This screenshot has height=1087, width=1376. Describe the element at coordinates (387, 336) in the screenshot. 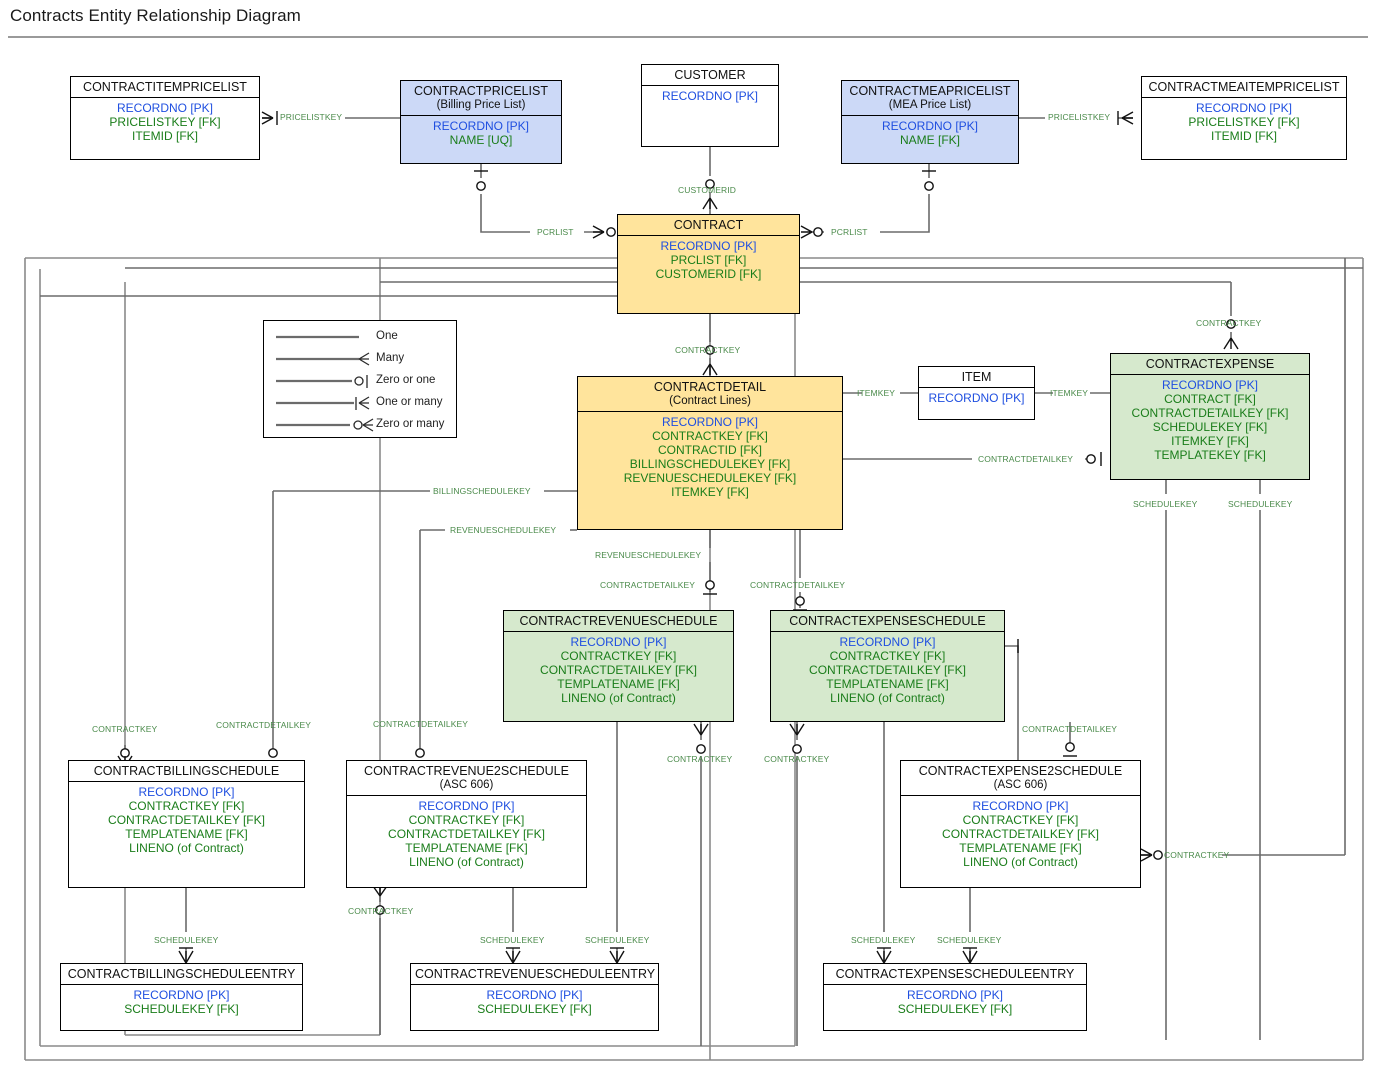

I see `legend-label-one: One` at that location.